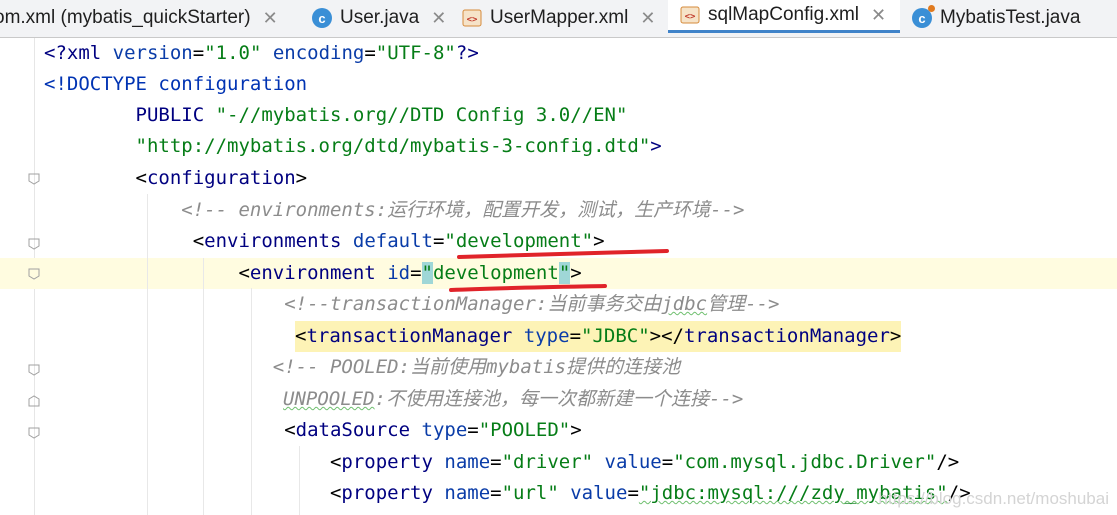 The height and width of the screenshot is (515, 1117). I want to click on watermark: https://blog.csdn.net/moshubai, so click(993, 498).